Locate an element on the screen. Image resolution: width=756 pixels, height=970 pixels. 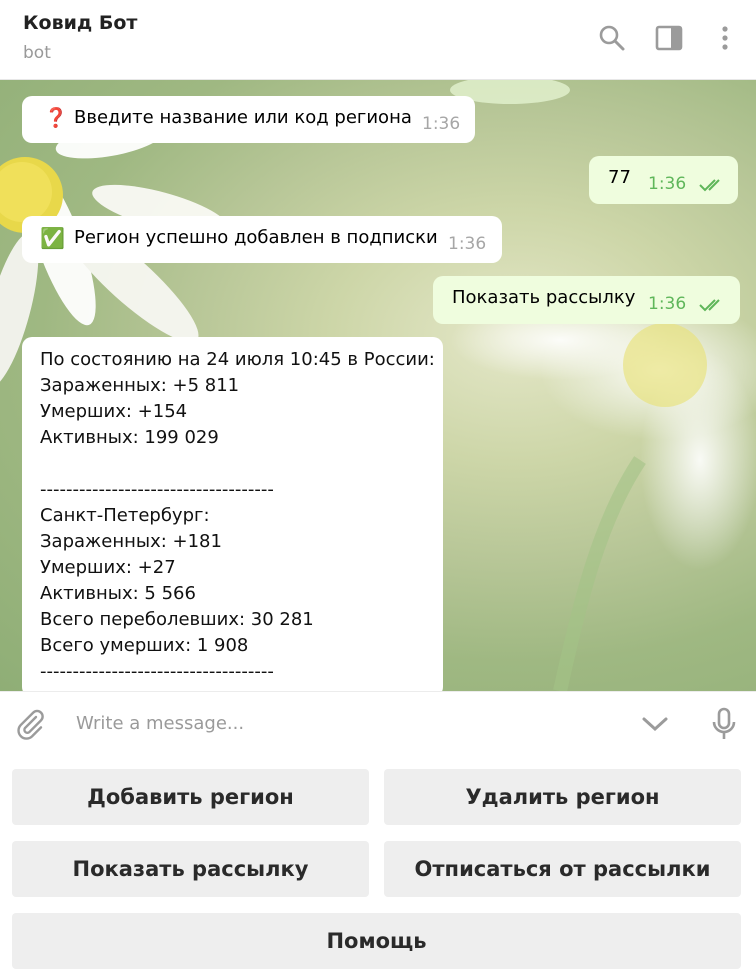
message-text: 77 is located at coordinates (619, 177).